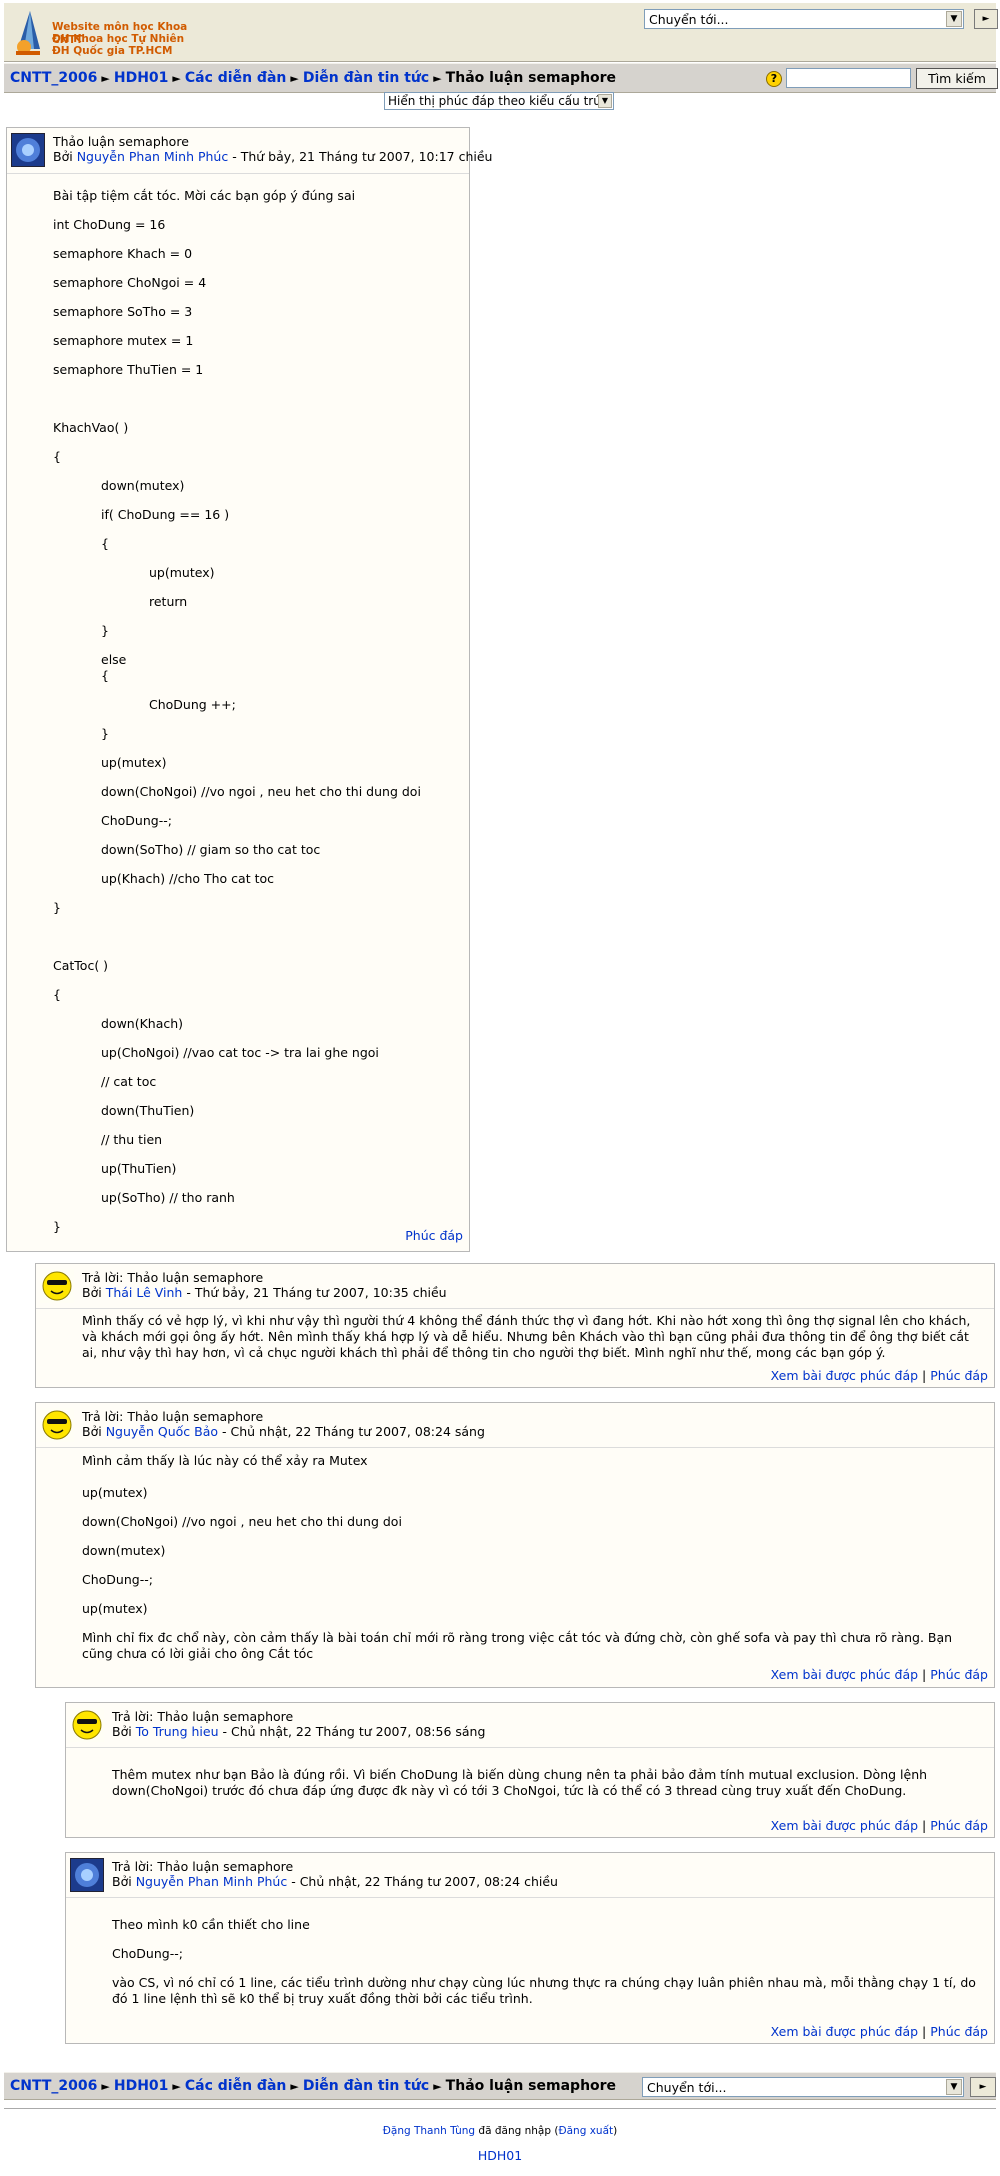  I want to click on jump-to-select-bottom: Chuyển tới... ▼, so click(803, 2087).